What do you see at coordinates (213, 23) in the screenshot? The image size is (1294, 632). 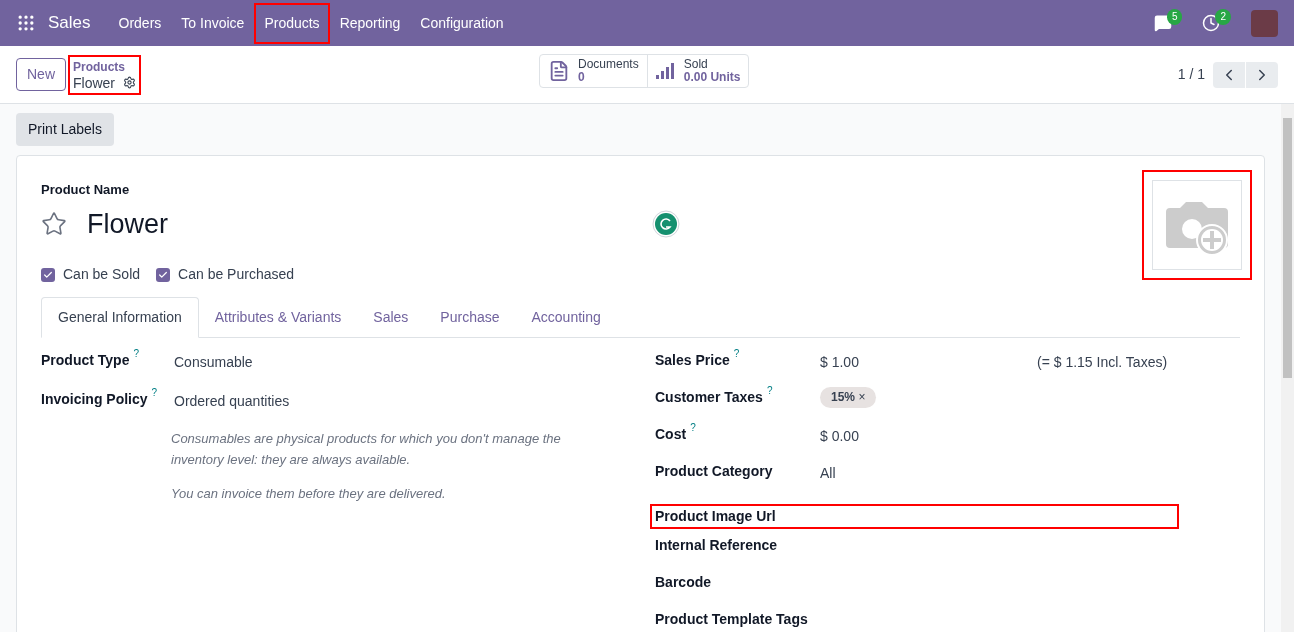 I see `nav-menu-item: To Invoice` at bounding box center [213, 23].